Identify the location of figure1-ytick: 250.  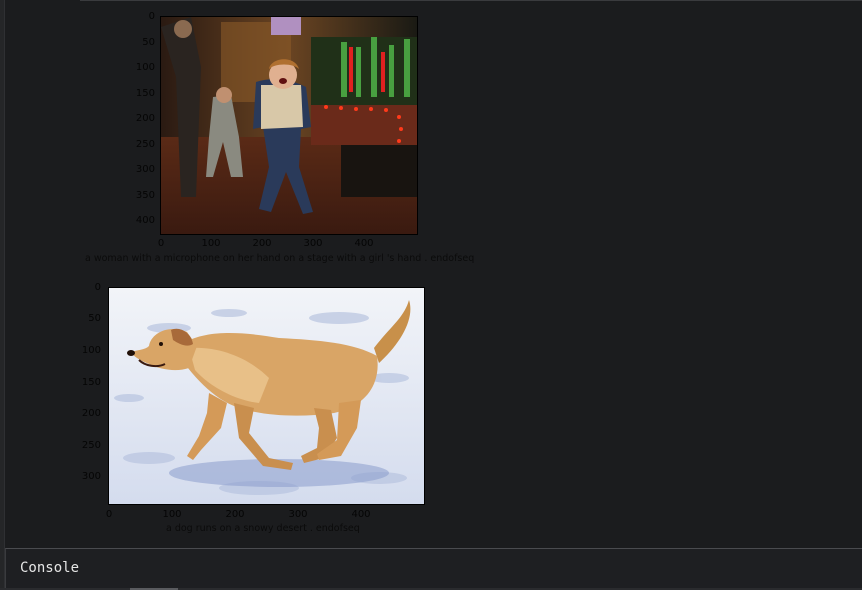
(145, 144).